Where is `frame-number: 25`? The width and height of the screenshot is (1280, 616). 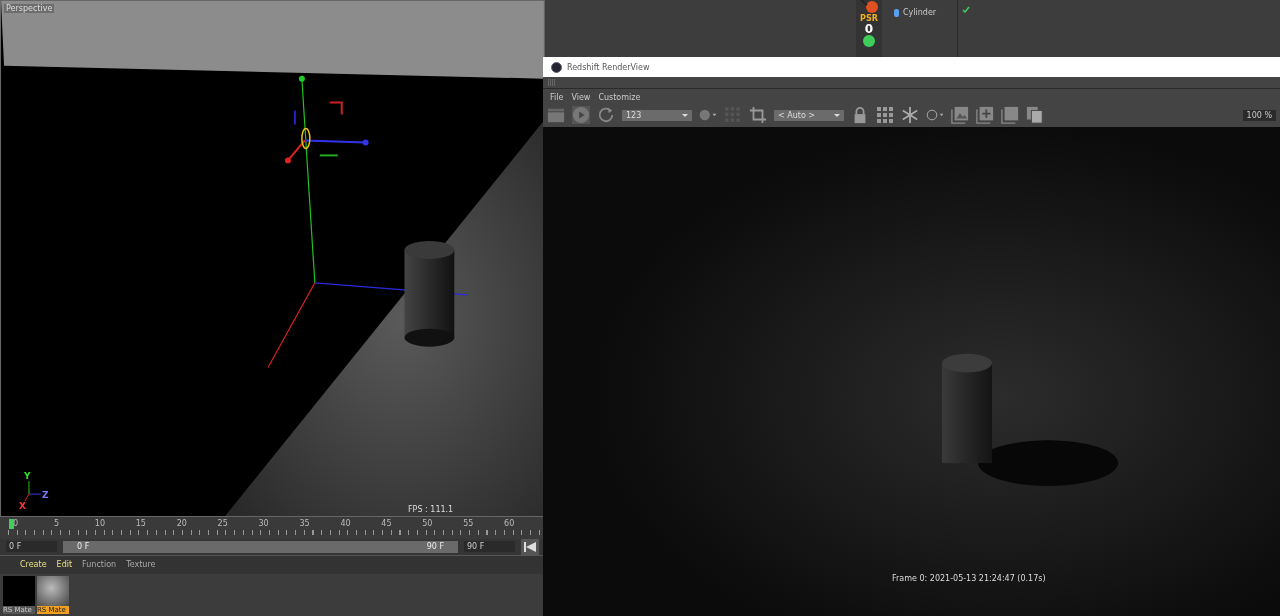
frame-number: 25 is located at coordinates (223, 523).